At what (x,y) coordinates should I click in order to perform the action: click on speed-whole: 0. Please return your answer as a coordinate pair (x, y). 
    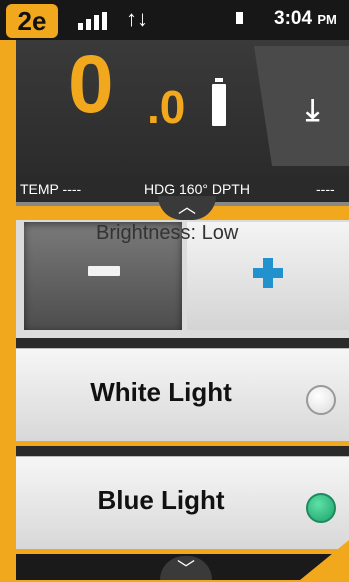
    Looking at the image, I should click on (91, 84).